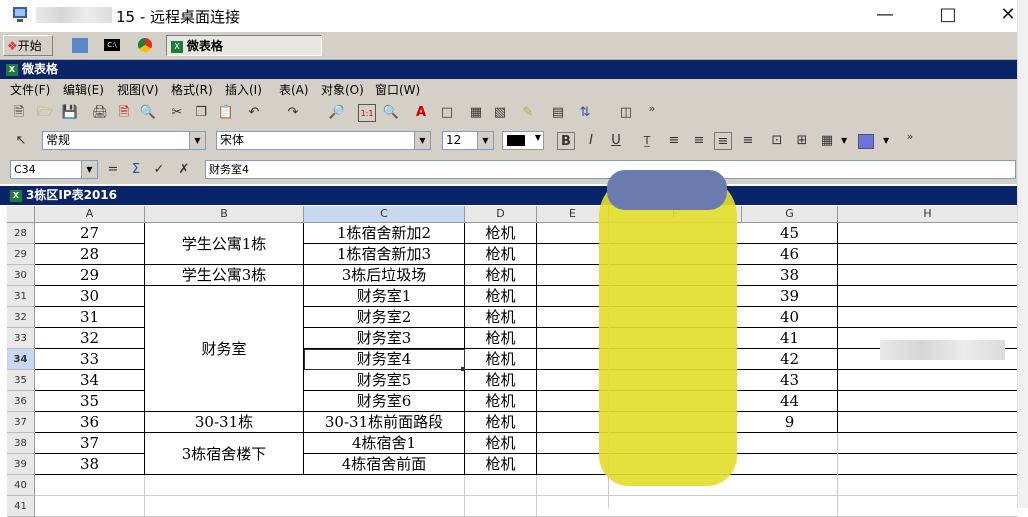 The width and height of the screenshot is (1028, 517). Describe the element at coordinates (138, 89) in the screenshot. I see `menu-view: 视图(V)` at that location.